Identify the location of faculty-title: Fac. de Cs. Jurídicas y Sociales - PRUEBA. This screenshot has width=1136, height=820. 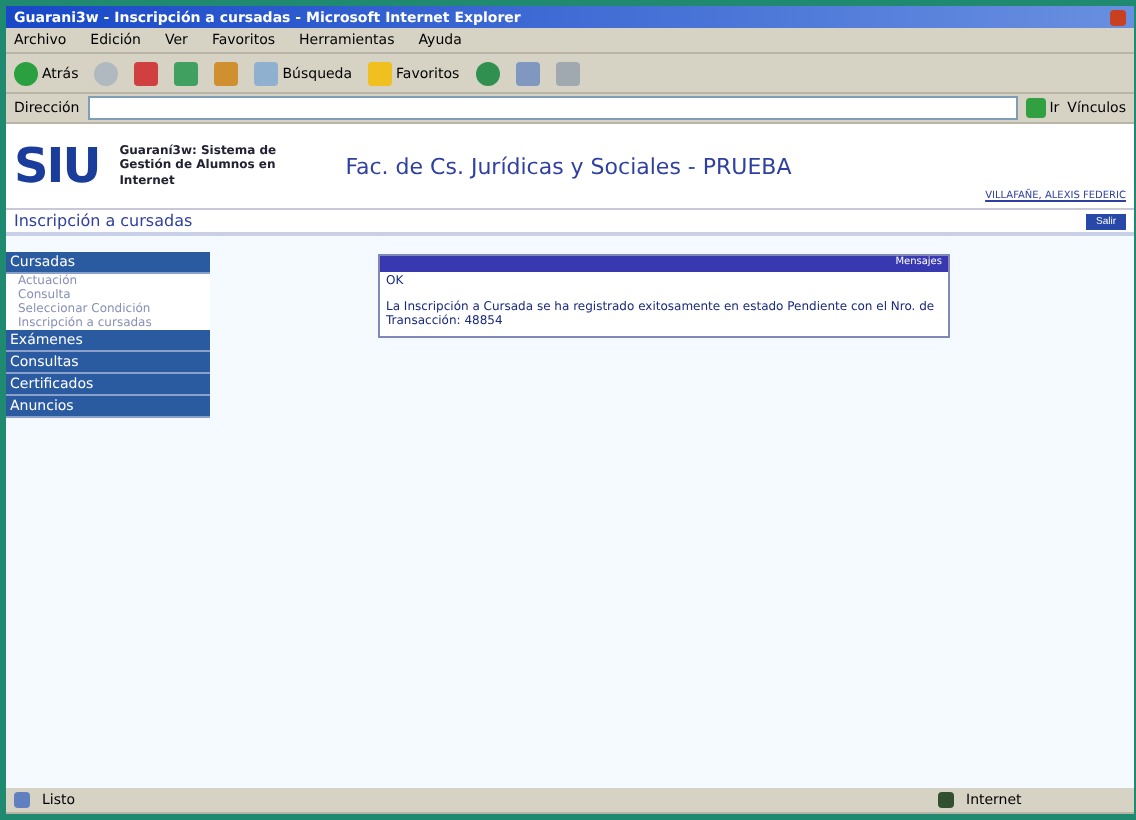
(568, 166).